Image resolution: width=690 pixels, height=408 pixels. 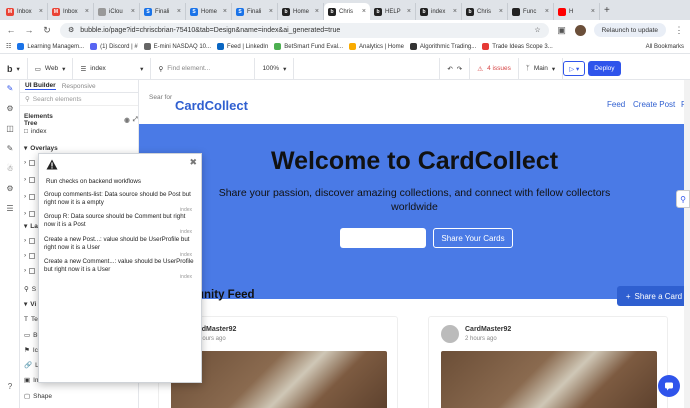 I want to click on browser-tab: b Home ×, so click(x=301, y=11).